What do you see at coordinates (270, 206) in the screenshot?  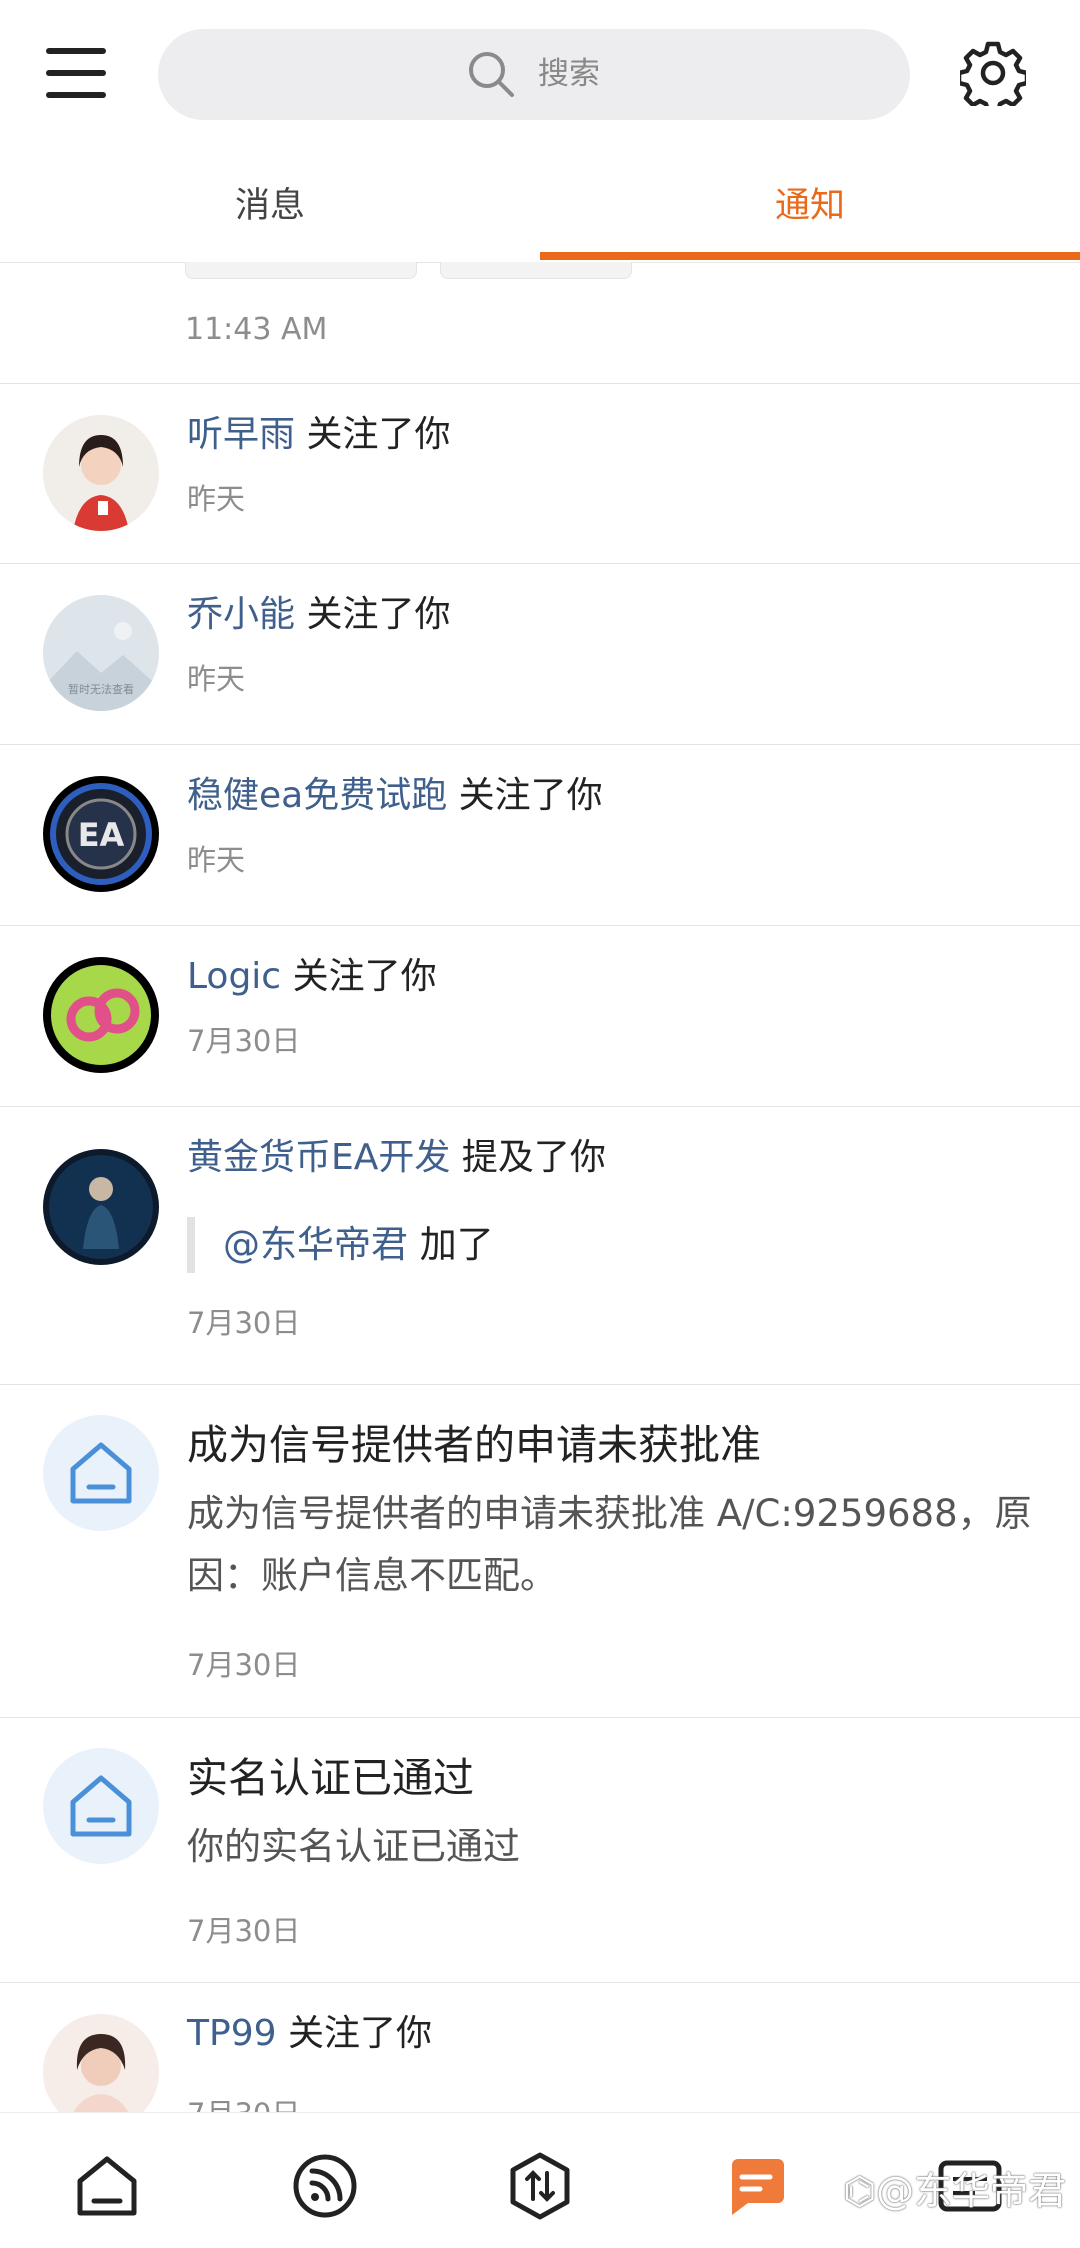 I see `tab-messages: 消息` at bounding box center [270, 206].